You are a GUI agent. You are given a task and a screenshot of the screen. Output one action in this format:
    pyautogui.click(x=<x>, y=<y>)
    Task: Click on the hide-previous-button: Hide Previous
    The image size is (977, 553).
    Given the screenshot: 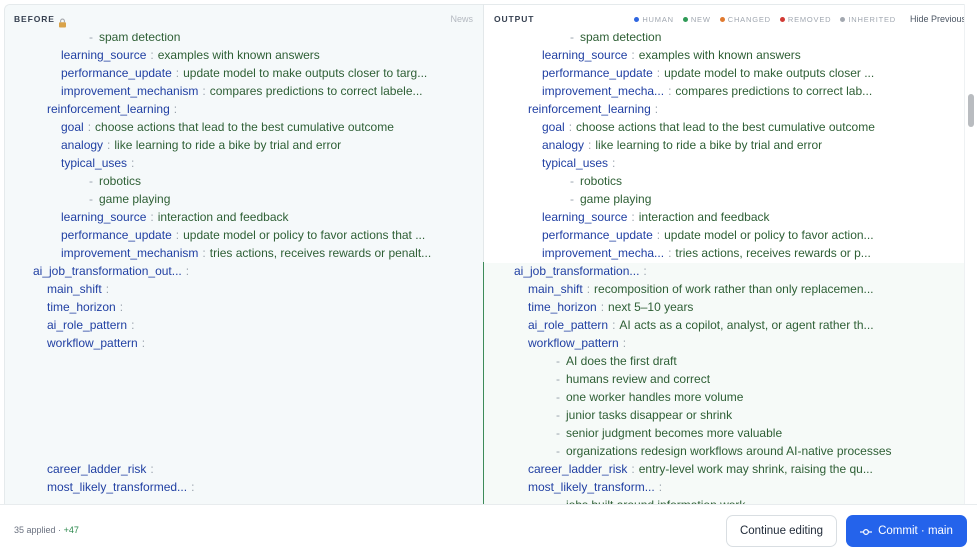 What is the action you would take?
    pyautogui.click(x=937, y=19)
    